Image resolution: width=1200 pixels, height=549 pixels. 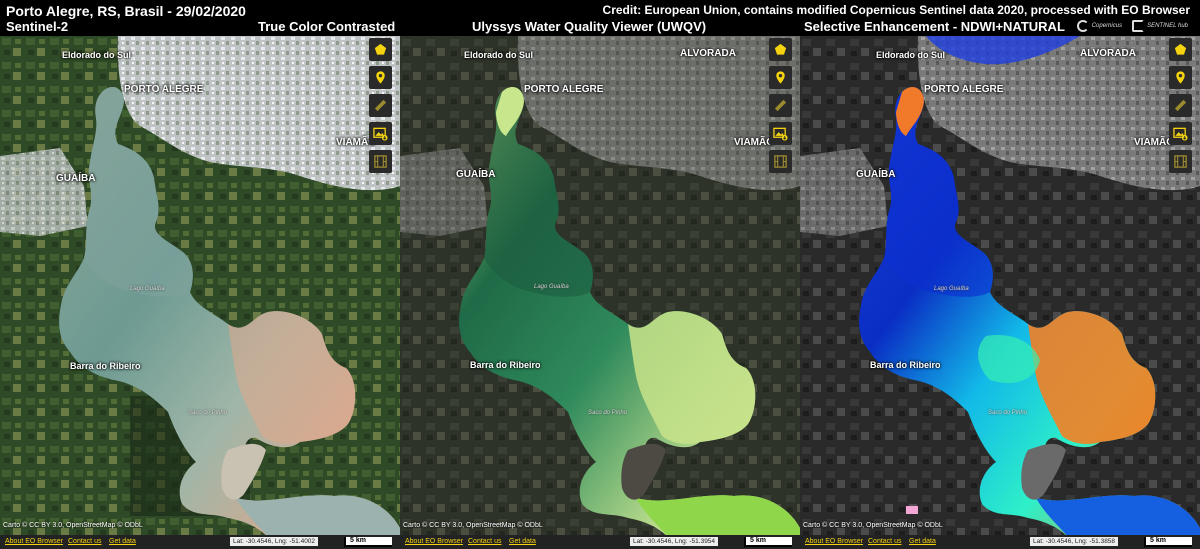 What do you see at coordinates (674, 541) in the screenshot?
I see `coordinates-readout: Lat: -30.4546, Lng: -51.3954` at bounding box center [674, 541].